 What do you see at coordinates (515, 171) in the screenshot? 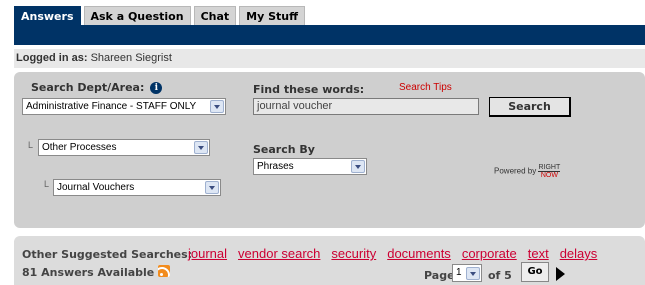
I see `powered-by-text: Powered by` at bounding box center [515, 171].